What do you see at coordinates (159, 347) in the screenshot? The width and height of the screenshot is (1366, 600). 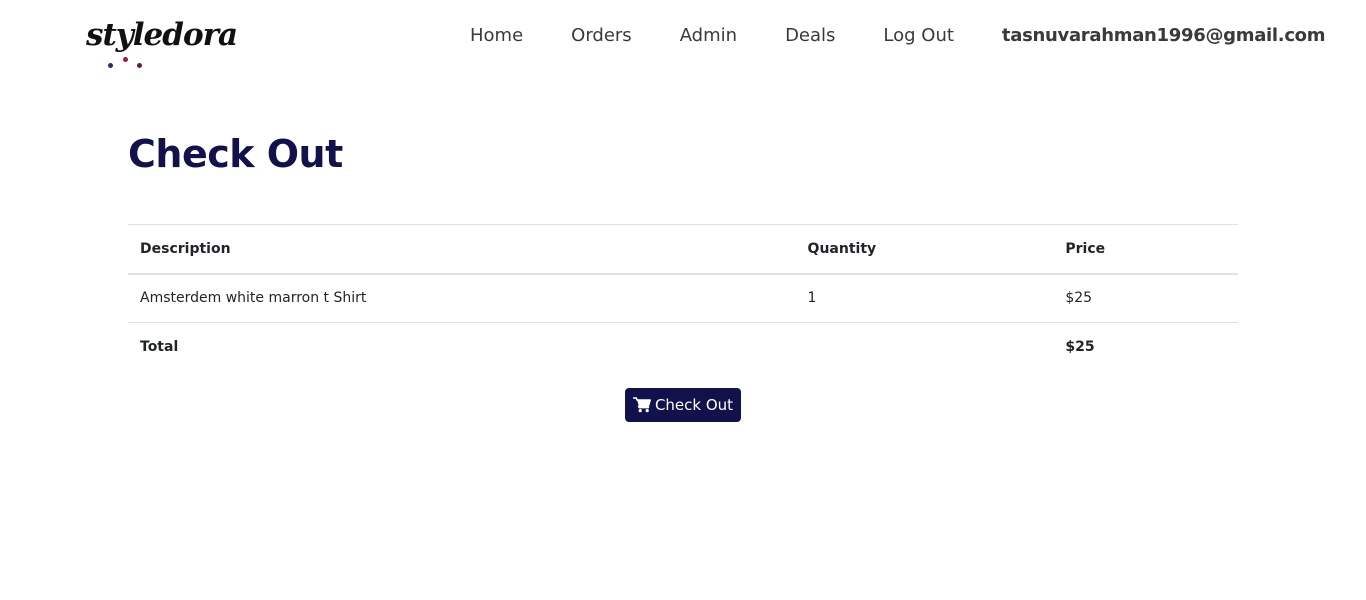 I see `total-label: Total` at bounding box center [159, 347].